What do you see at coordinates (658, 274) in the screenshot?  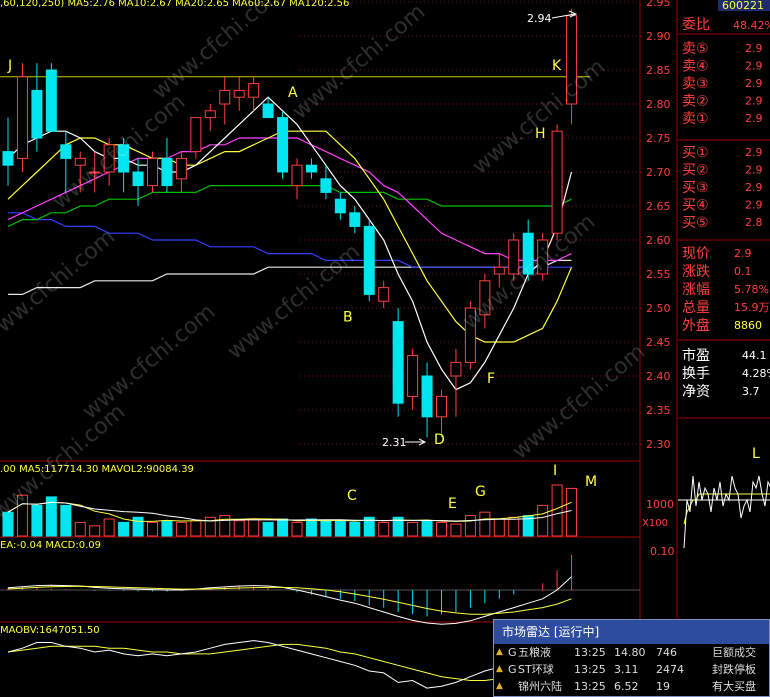 I see `y-tick-label: 2.55` at bounding box center [658, 274].